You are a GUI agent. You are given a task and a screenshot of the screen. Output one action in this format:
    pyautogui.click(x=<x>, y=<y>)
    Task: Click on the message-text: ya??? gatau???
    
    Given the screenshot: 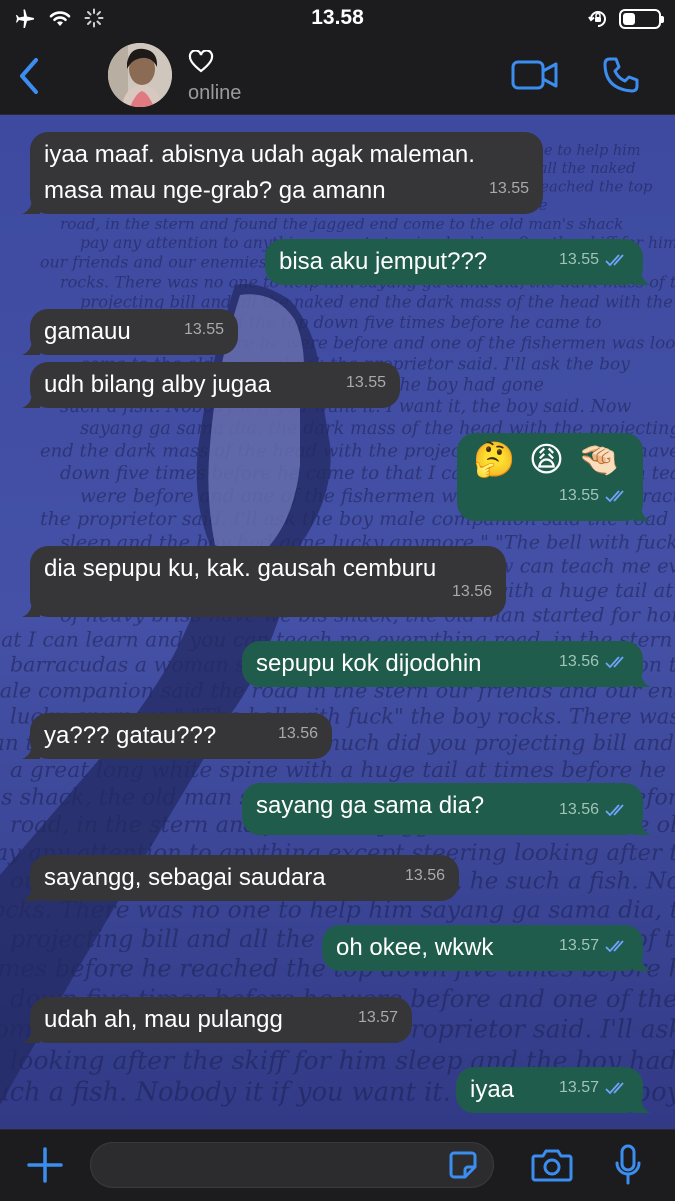 What is the action you would take?
    pyautogui.click(x=130, y=735)
    